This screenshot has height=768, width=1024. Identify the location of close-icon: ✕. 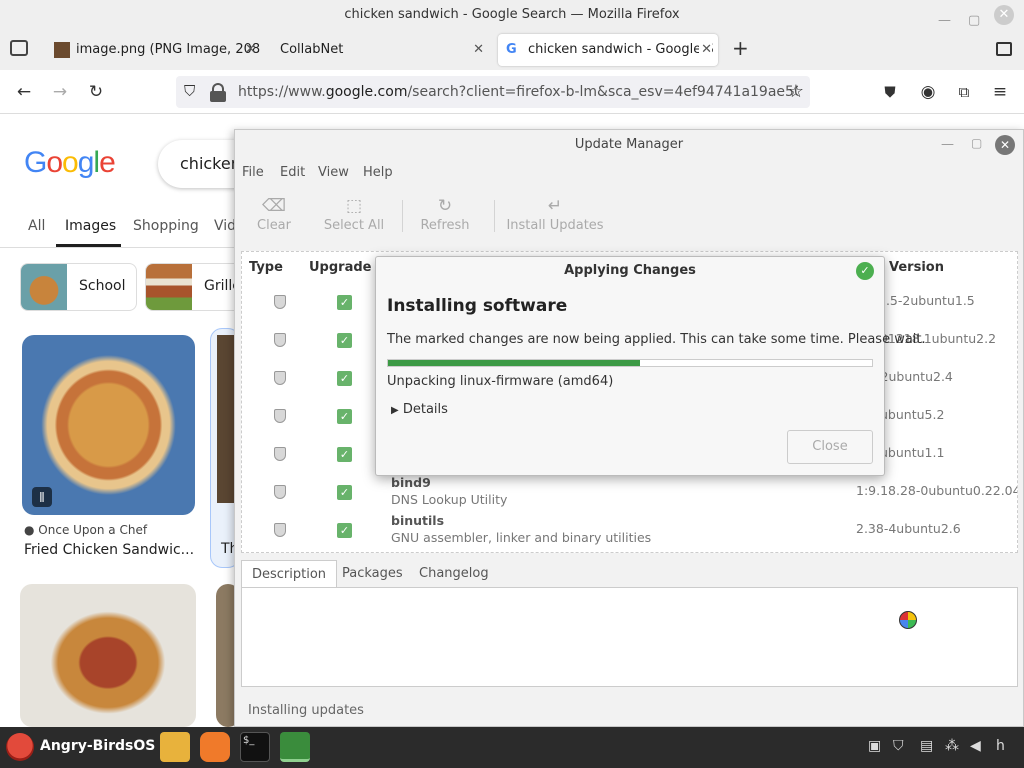
(1005, 145).